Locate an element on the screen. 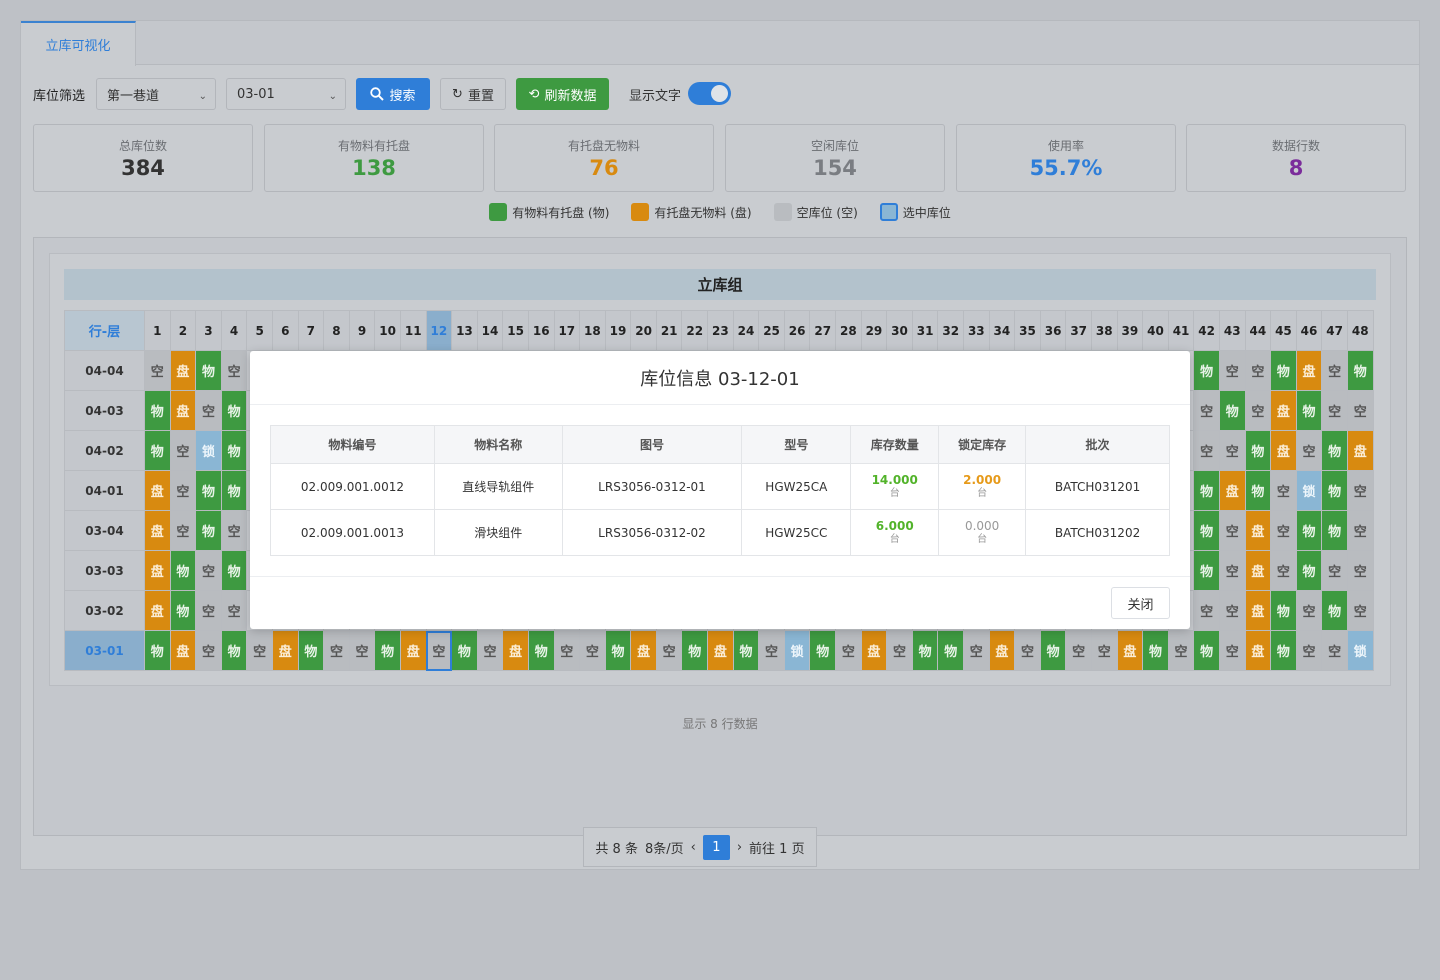  pager-page-1: 1 is located at coordinates (716, 847).